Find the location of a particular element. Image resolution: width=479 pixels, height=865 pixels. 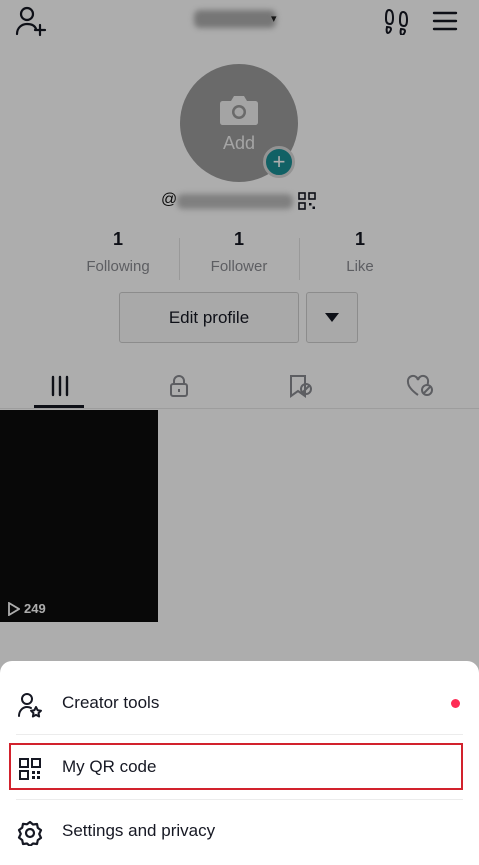

menu-item-my-qr-code: My QR code is located at coordinates (239, 767).